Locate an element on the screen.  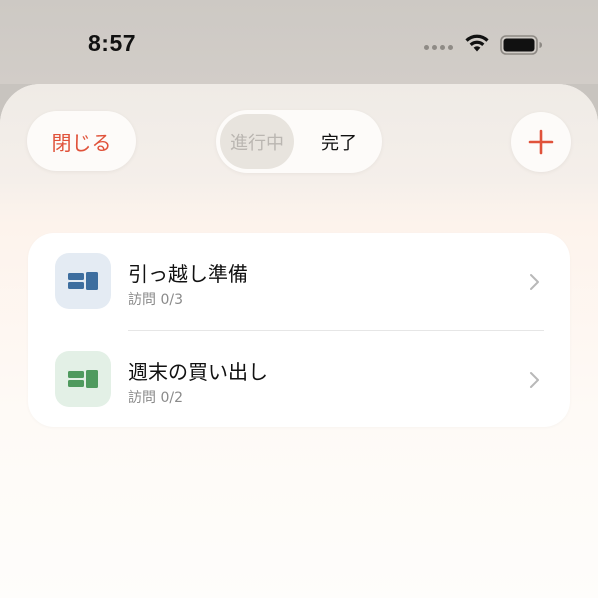
list-item: 引っ越し準備 訪問 0/3 is located at coordinates (299, 281).